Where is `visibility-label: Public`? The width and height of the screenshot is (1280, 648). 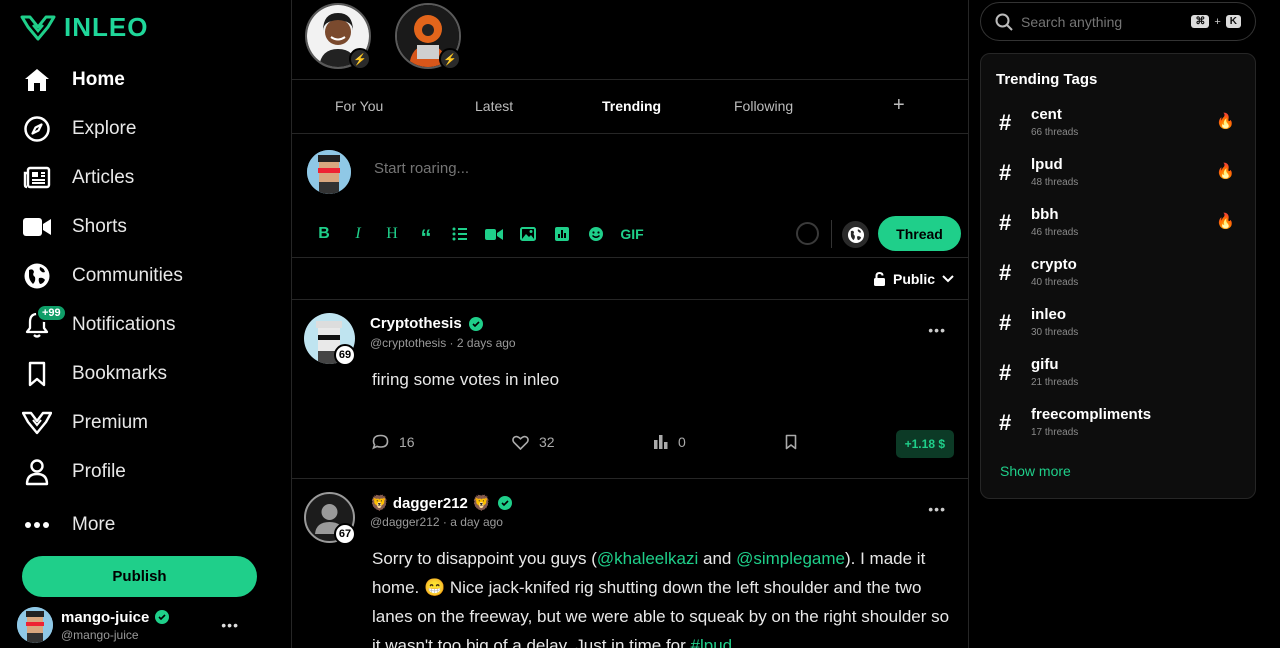
visibility-label: Public is located at coordinates (913, 279).